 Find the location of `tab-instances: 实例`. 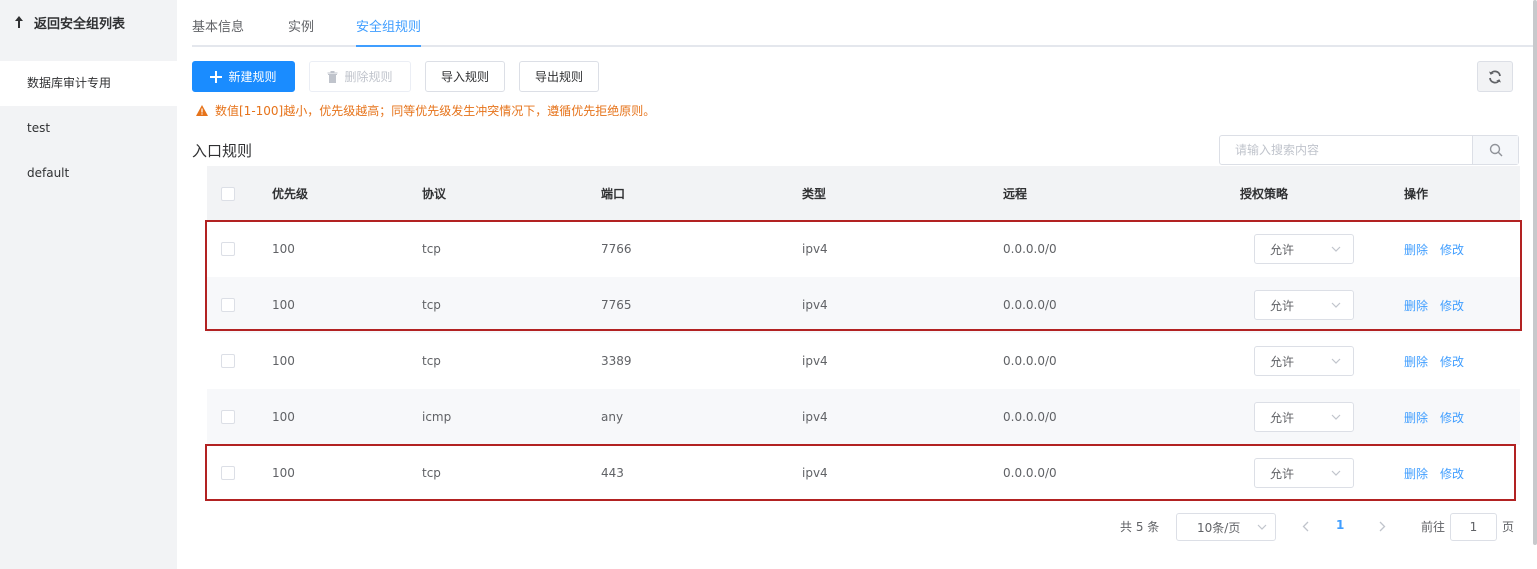

tab-instances: 实例 is located at coordinates (301, 31).